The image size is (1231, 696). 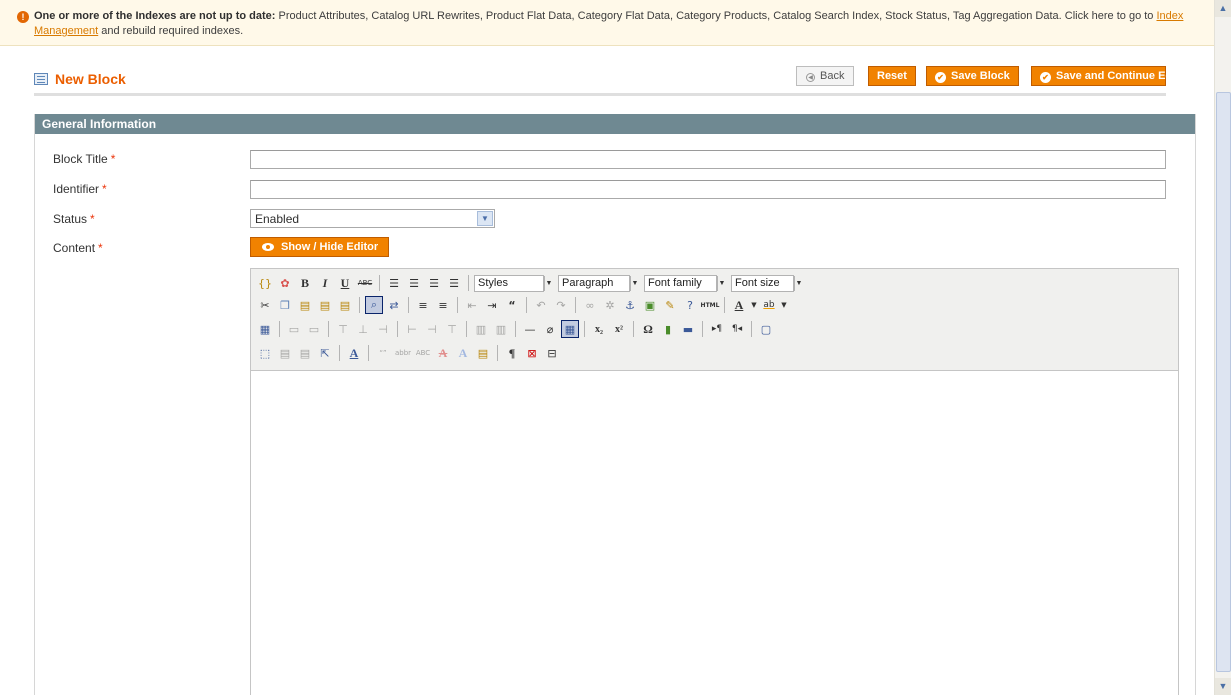 What do you see at coordinates (512, 305) in the screenshot?
I see `blockquote-icon: “` at bounding box center [512, 305].